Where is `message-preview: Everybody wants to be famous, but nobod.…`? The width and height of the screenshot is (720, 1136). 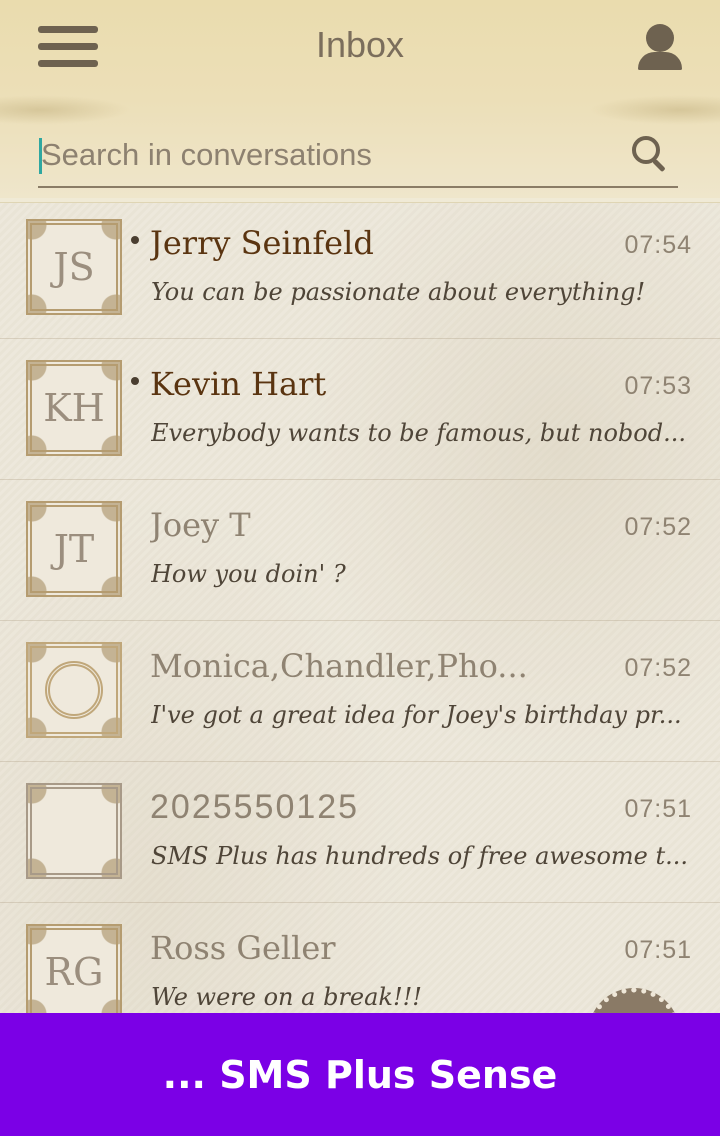
message-preview: Everybody wants to be famous, but nobod.… is located at coordinates (418, 433).